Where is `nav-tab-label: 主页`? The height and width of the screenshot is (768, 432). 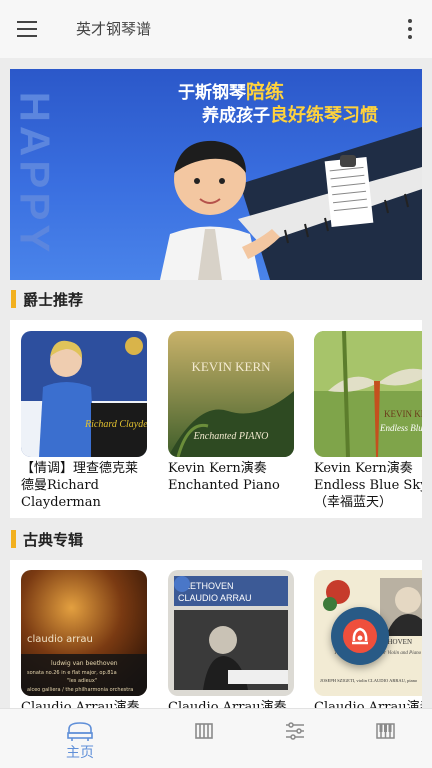
nav-tab-label: 主页 is located at coordinates (80, 753).